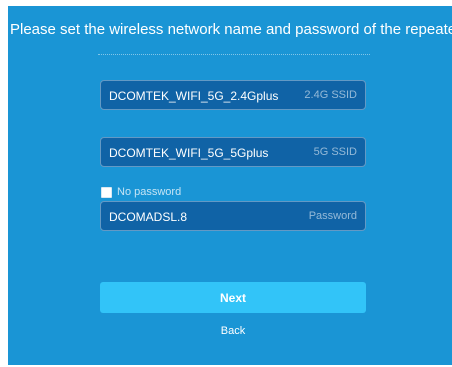 The height and width of the screenshot is (367, 452). Describe the element at coordinates (335, 152) in the screenshot. I see `ssid-5g-label: 5G SSID` at that location.